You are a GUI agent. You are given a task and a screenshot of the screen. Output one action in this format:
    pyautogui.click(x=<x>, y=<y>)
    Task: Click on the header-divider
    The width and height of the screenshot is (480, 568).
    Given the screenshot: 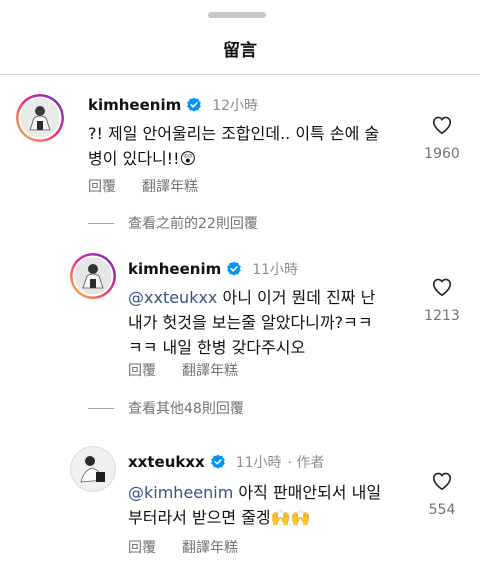 What is the action you would take?
    pyautogui.click(x=240, y=74)
    